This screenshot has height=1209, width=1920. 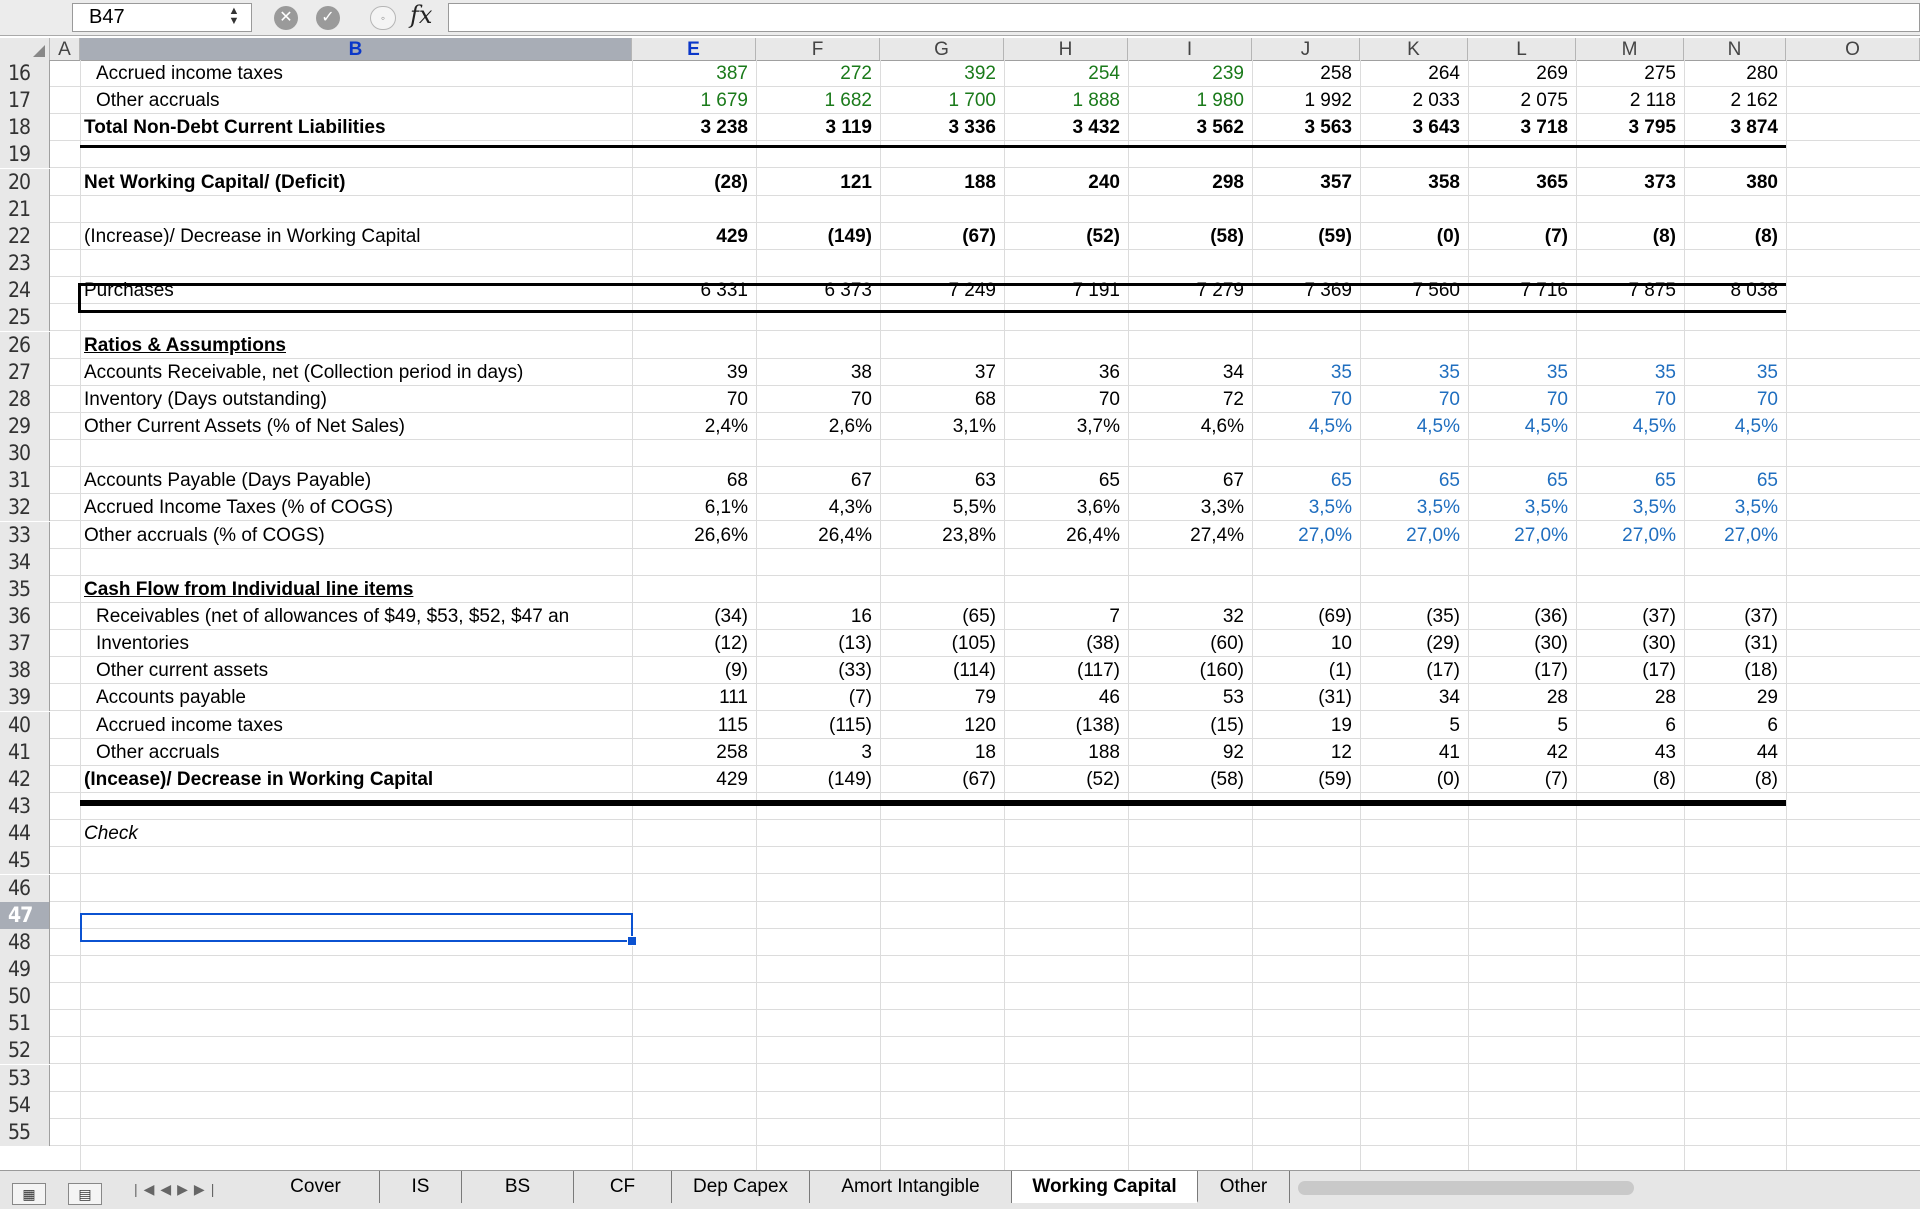 What do you see at coordinates (356, 480) in the screenshot?
I see `row-label: Accounts Payable (Days Payable)` at bounding box center [356, 480].